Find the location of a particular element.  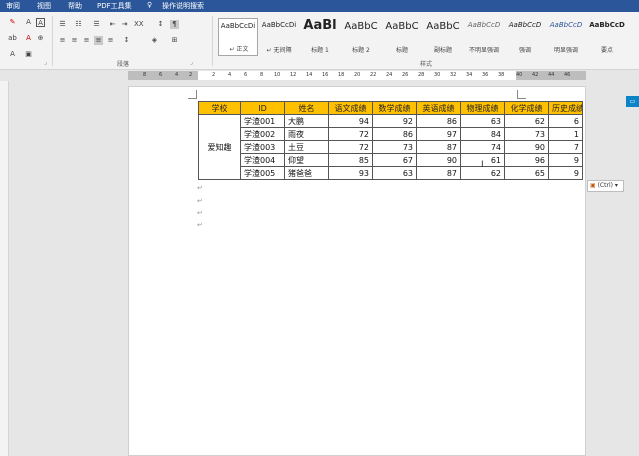

table-row: 爱知趣 学渣001 大鹏 94 92 86 63 62 6 is located at coordinates (390, 147).